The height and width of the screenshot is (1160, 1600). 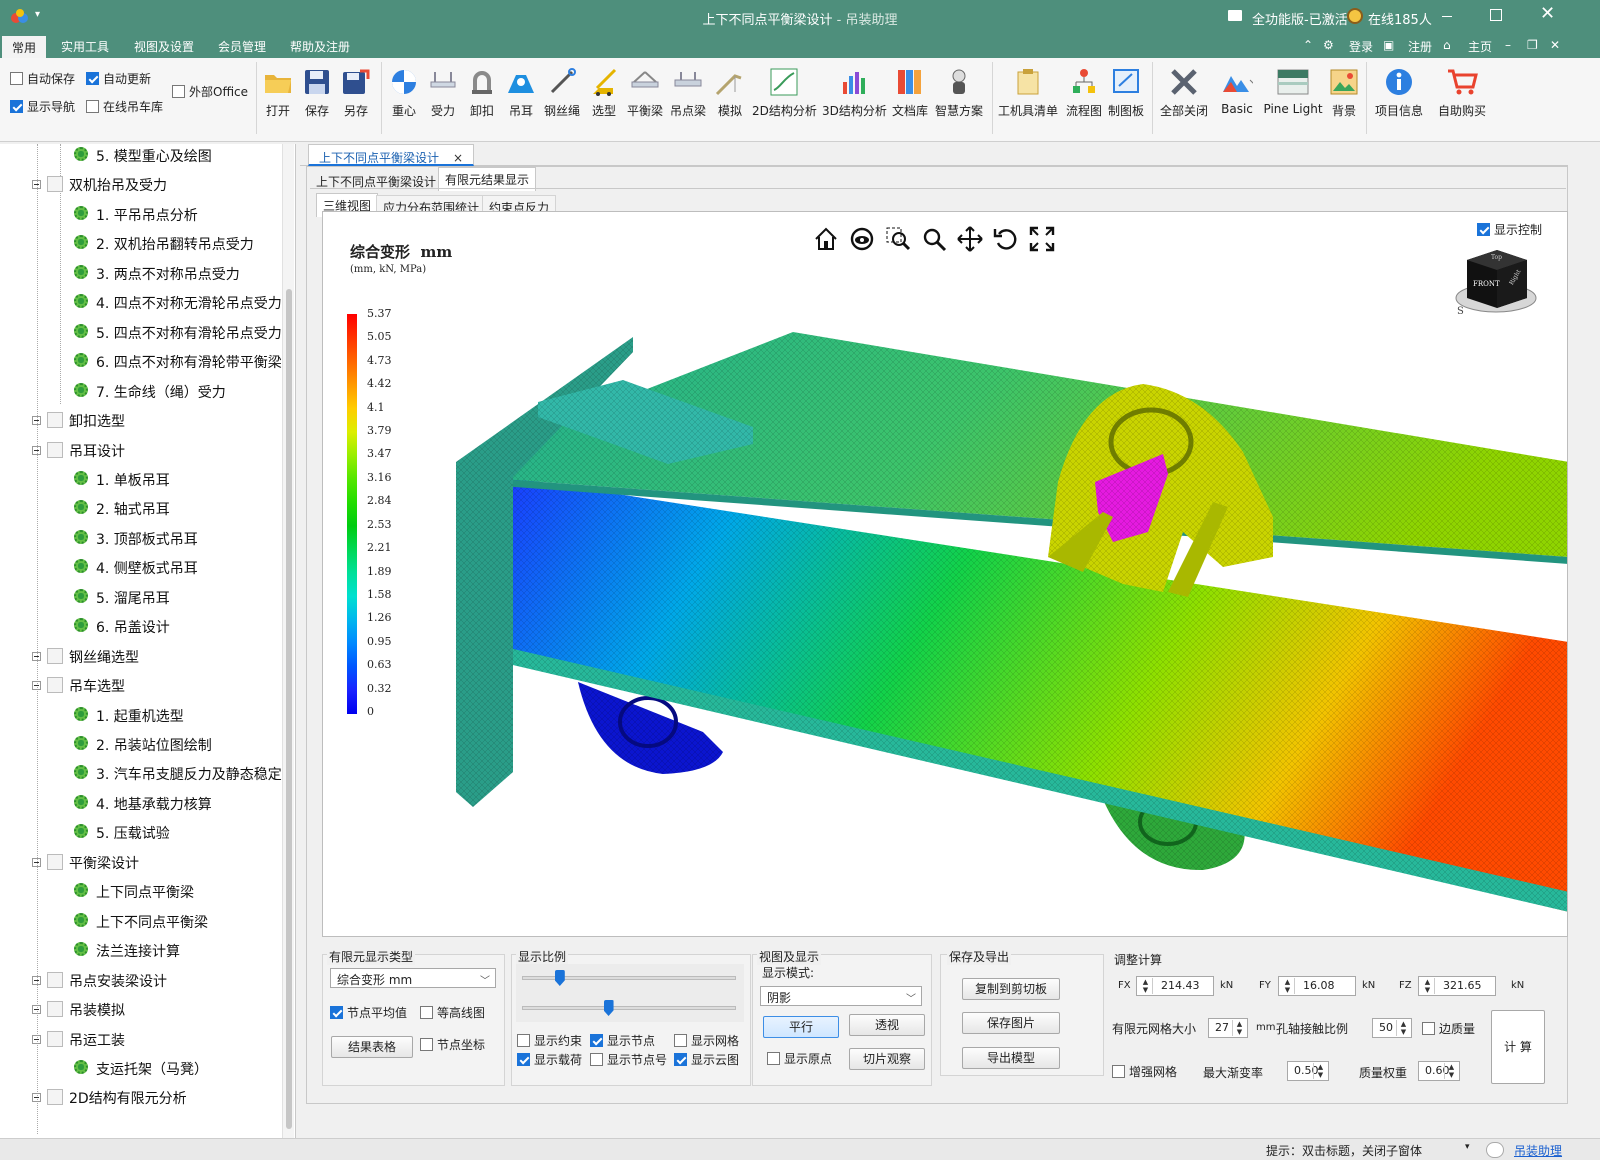 I want to click on parallel-button: 平行, so click(x=801, y=1027).